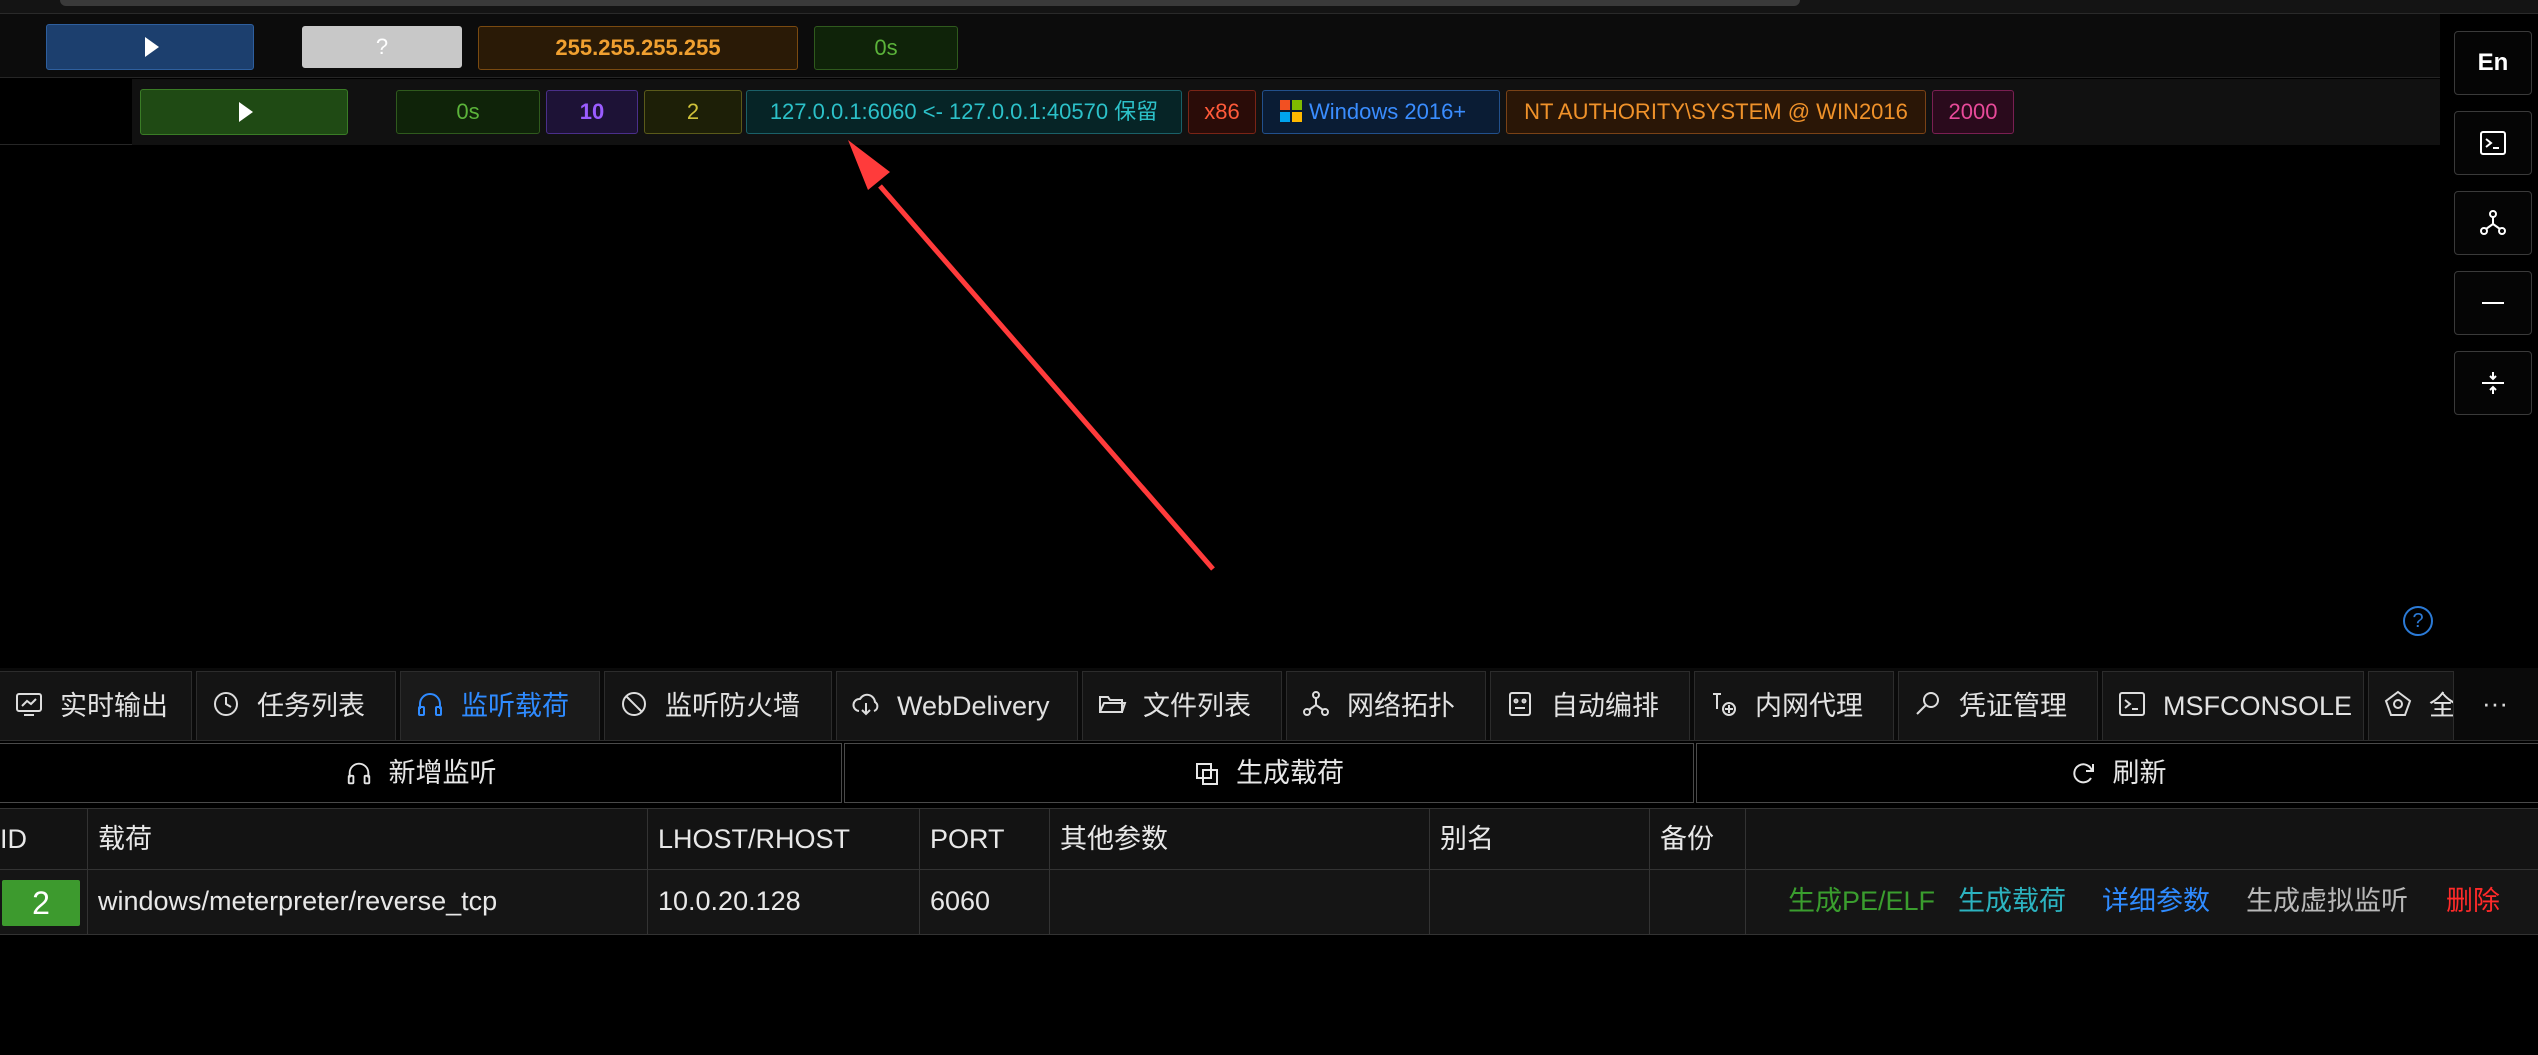 The height and width of the screenshot is (1055, 2538). Describe the element at coordinates (638, 48) in the screenshot. I see `ip-badge: 255.255.255.255` at that location.